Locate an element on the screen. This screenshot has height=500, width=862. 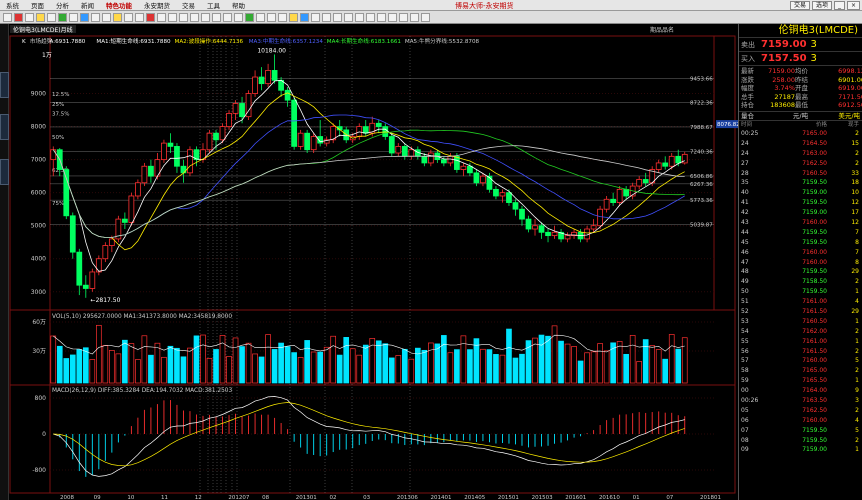
tick-volume: 4 is located at coordinates (857, 302).